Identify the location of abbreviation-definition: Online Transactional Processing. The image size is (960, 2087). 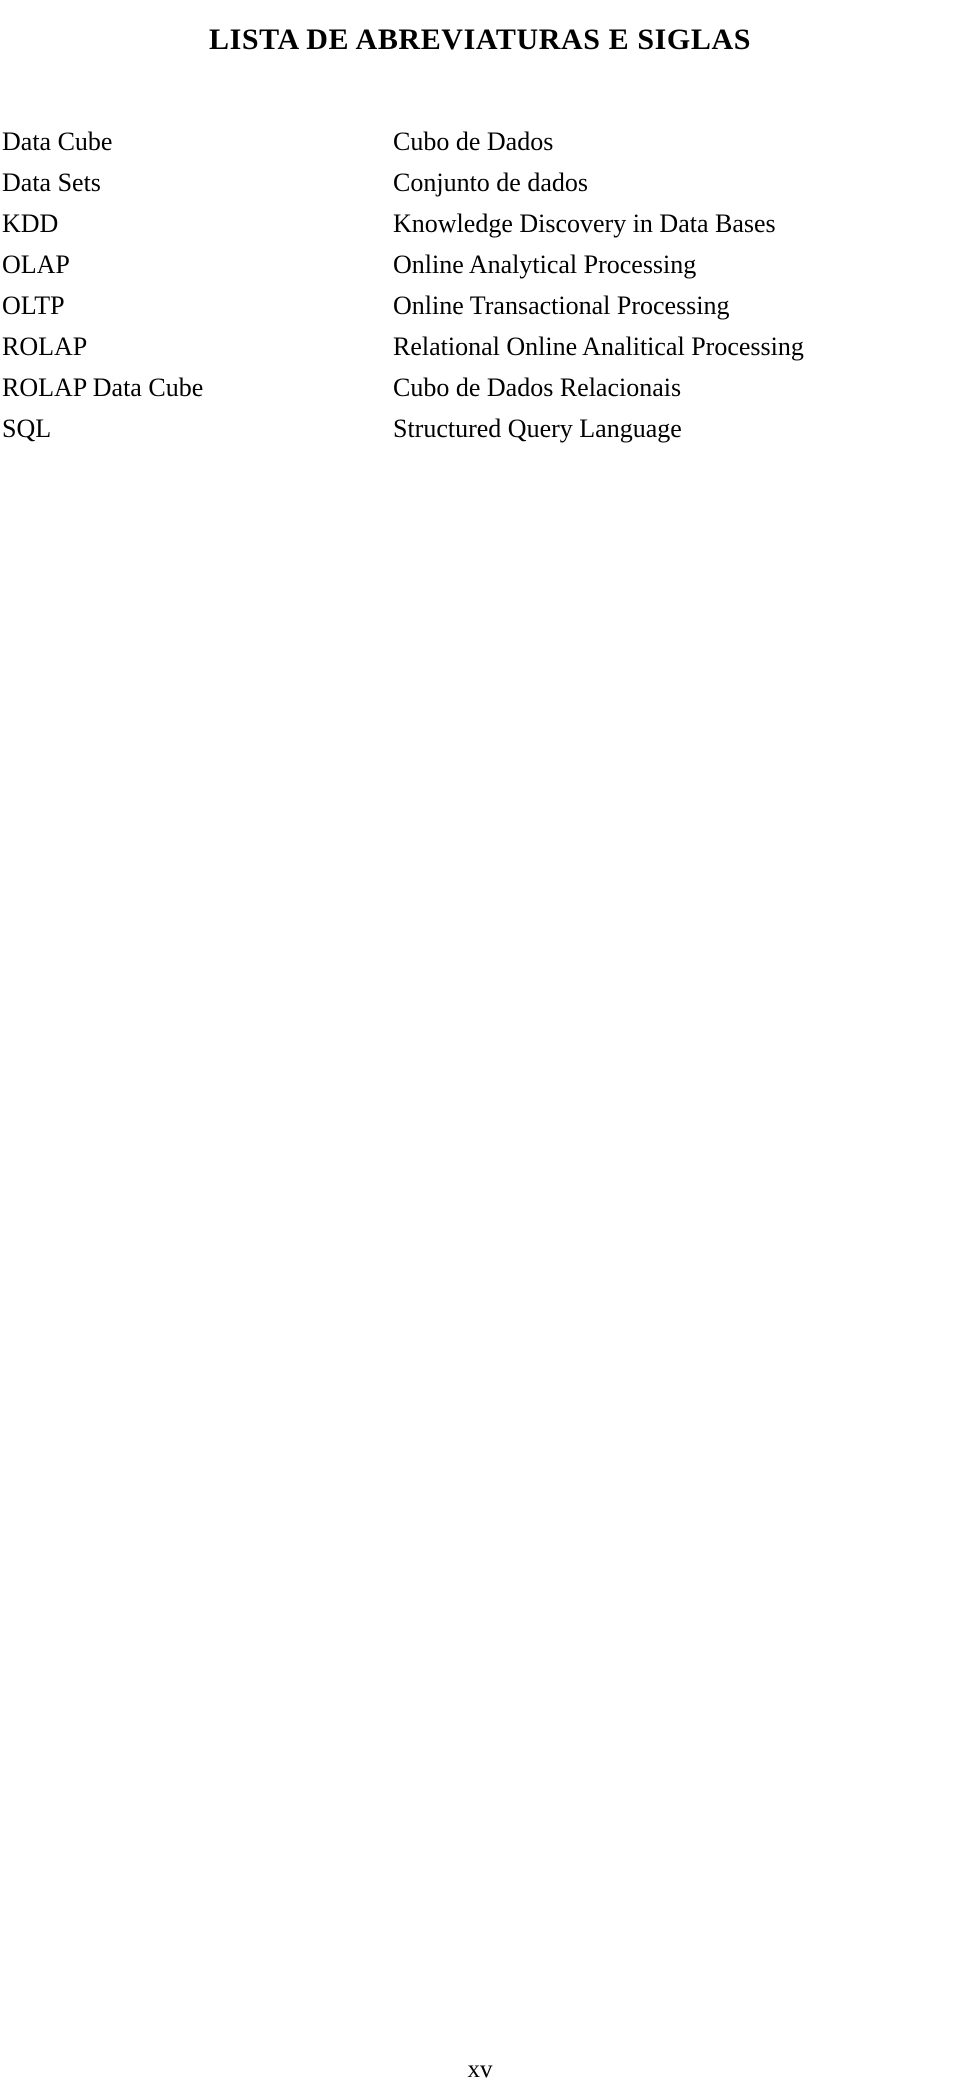
(561, 305).